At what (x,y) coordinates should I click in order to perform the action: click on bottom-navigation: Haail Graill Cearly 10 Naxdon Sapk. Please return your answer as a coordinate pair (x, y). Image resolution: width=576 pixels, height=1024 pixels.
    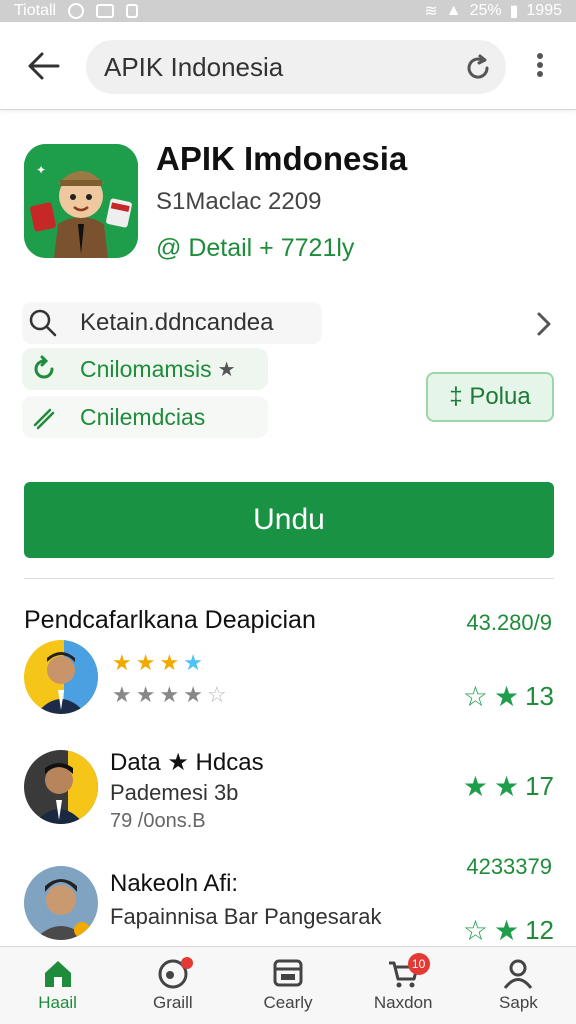
    Looking at the image, I should click on (288, 985).